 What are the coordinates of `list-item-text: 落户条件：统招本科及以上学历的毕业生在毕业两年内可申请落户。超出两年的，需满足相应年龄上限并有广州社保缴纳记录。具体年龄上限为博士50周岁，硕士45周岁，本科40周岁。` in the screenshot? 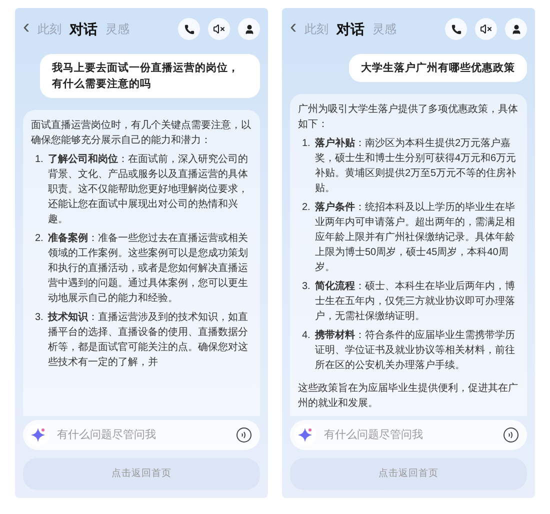 It's located at (415, 237).